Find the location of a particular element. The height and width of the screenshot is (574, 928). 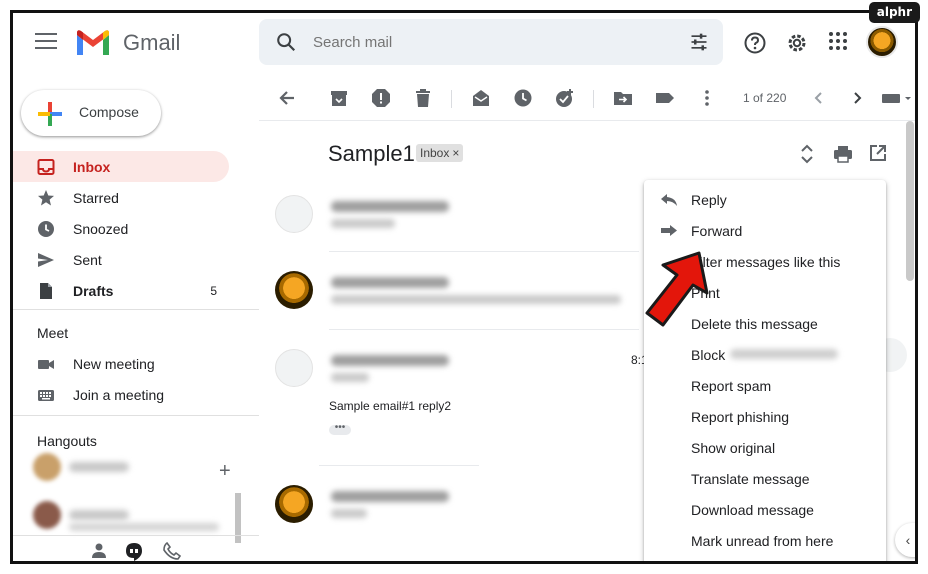

sidebar-item-snoozed: Snoozed is located at coordinates (121, 228).